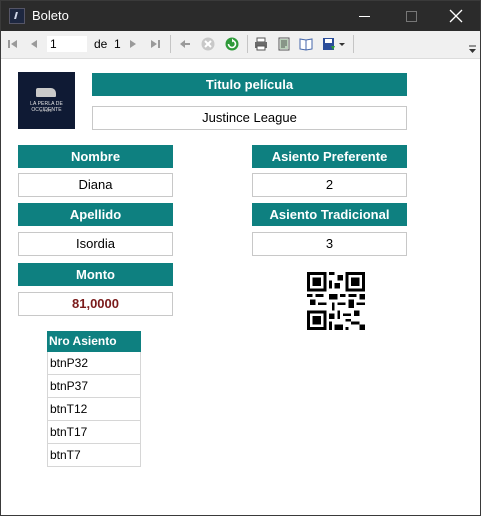  I want to click on next-page-icon, so click(133, 44).